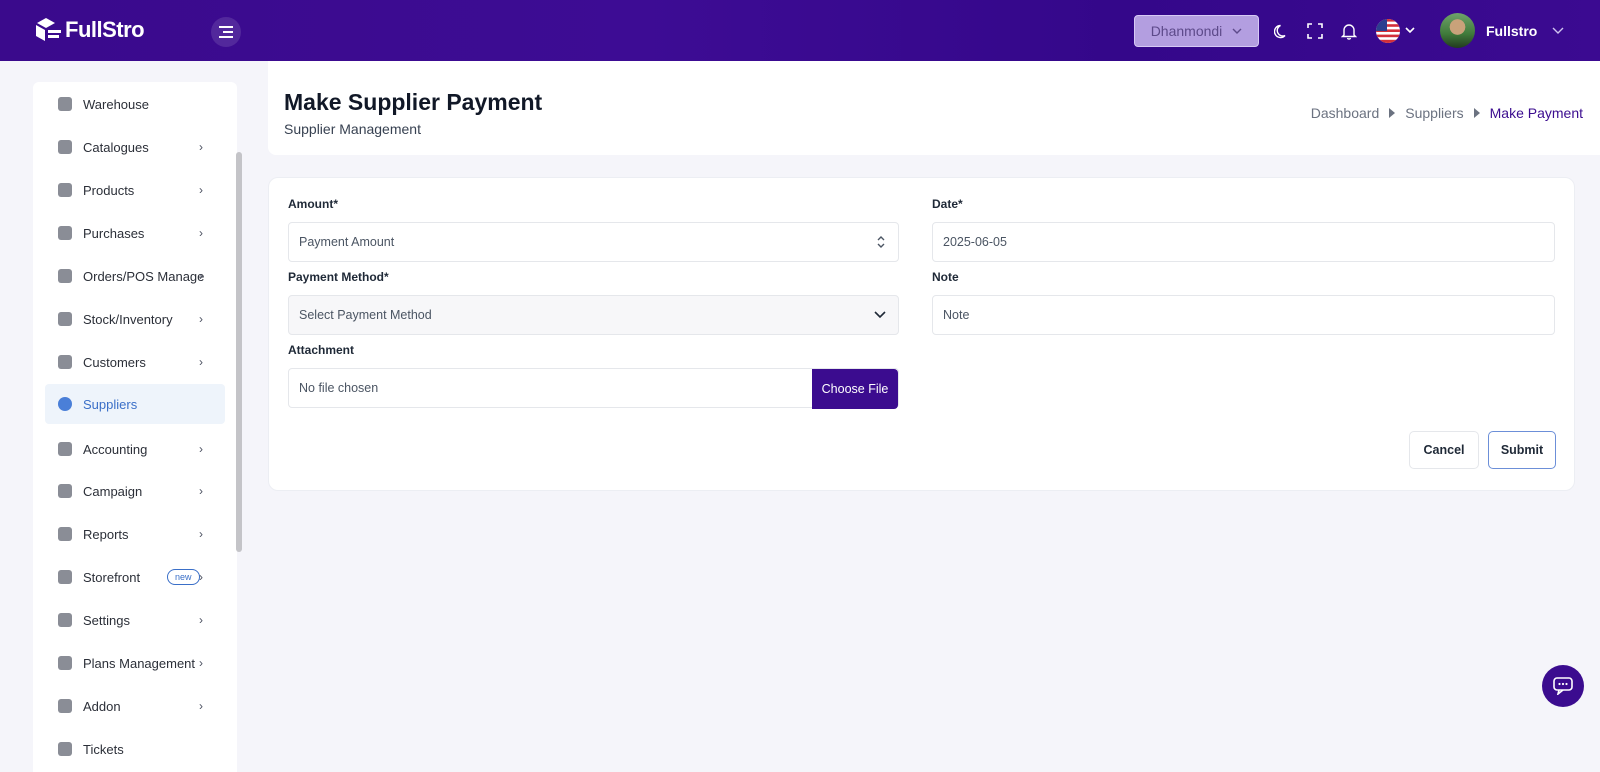  I want to click on amount-input: Payment Amount, so click(593, 242).